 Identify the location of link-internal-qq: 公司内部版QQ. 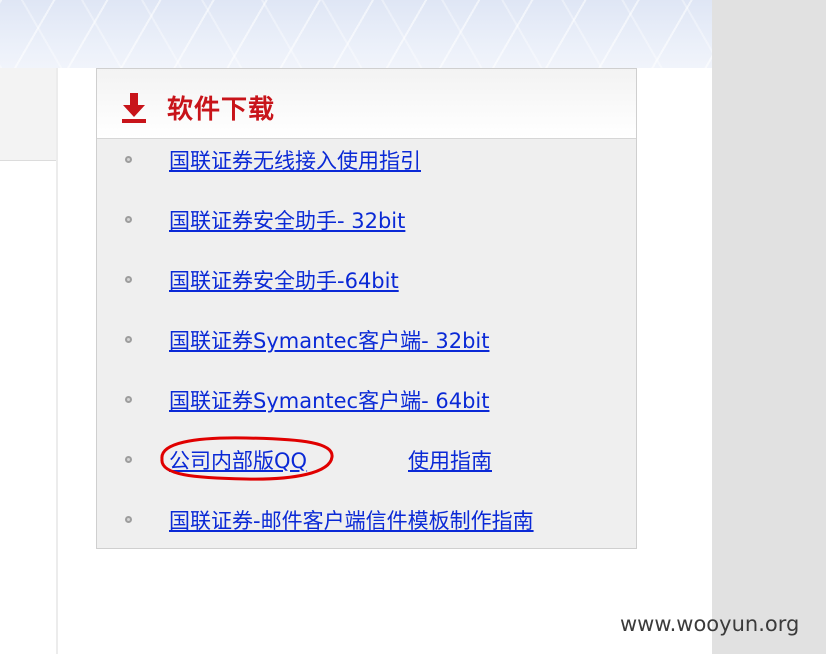
(238, 460).